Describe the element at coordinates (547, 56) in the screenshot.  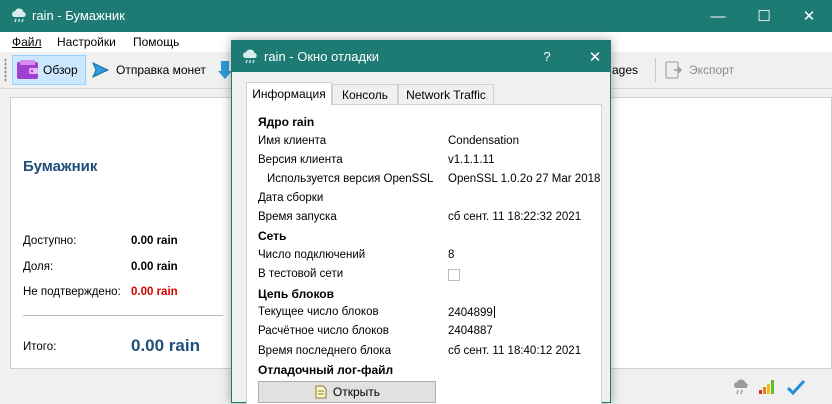
I see `help-button: ?` at that location.